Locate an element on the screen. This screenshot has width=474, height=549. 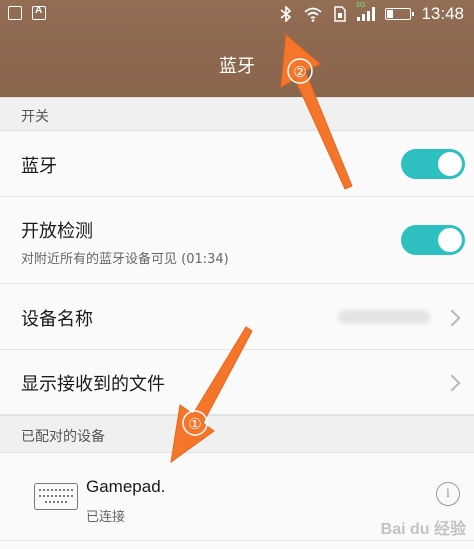
device-name-label: 设备名称 is located at coordinates (57, 319).